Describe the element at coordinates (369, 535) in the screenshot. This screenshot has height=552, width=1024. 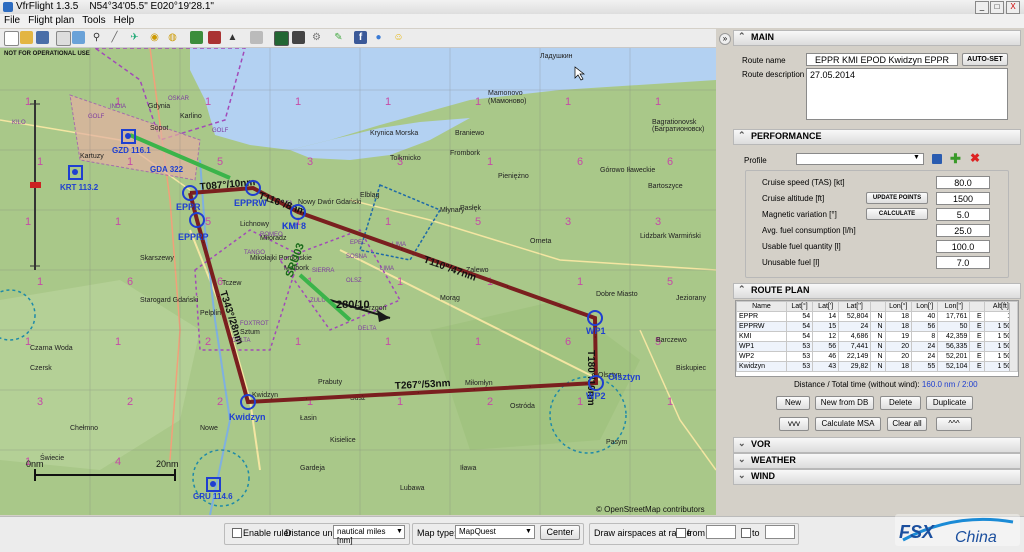
I see `distance-unit-select: nautical miles [nm]` at that location.